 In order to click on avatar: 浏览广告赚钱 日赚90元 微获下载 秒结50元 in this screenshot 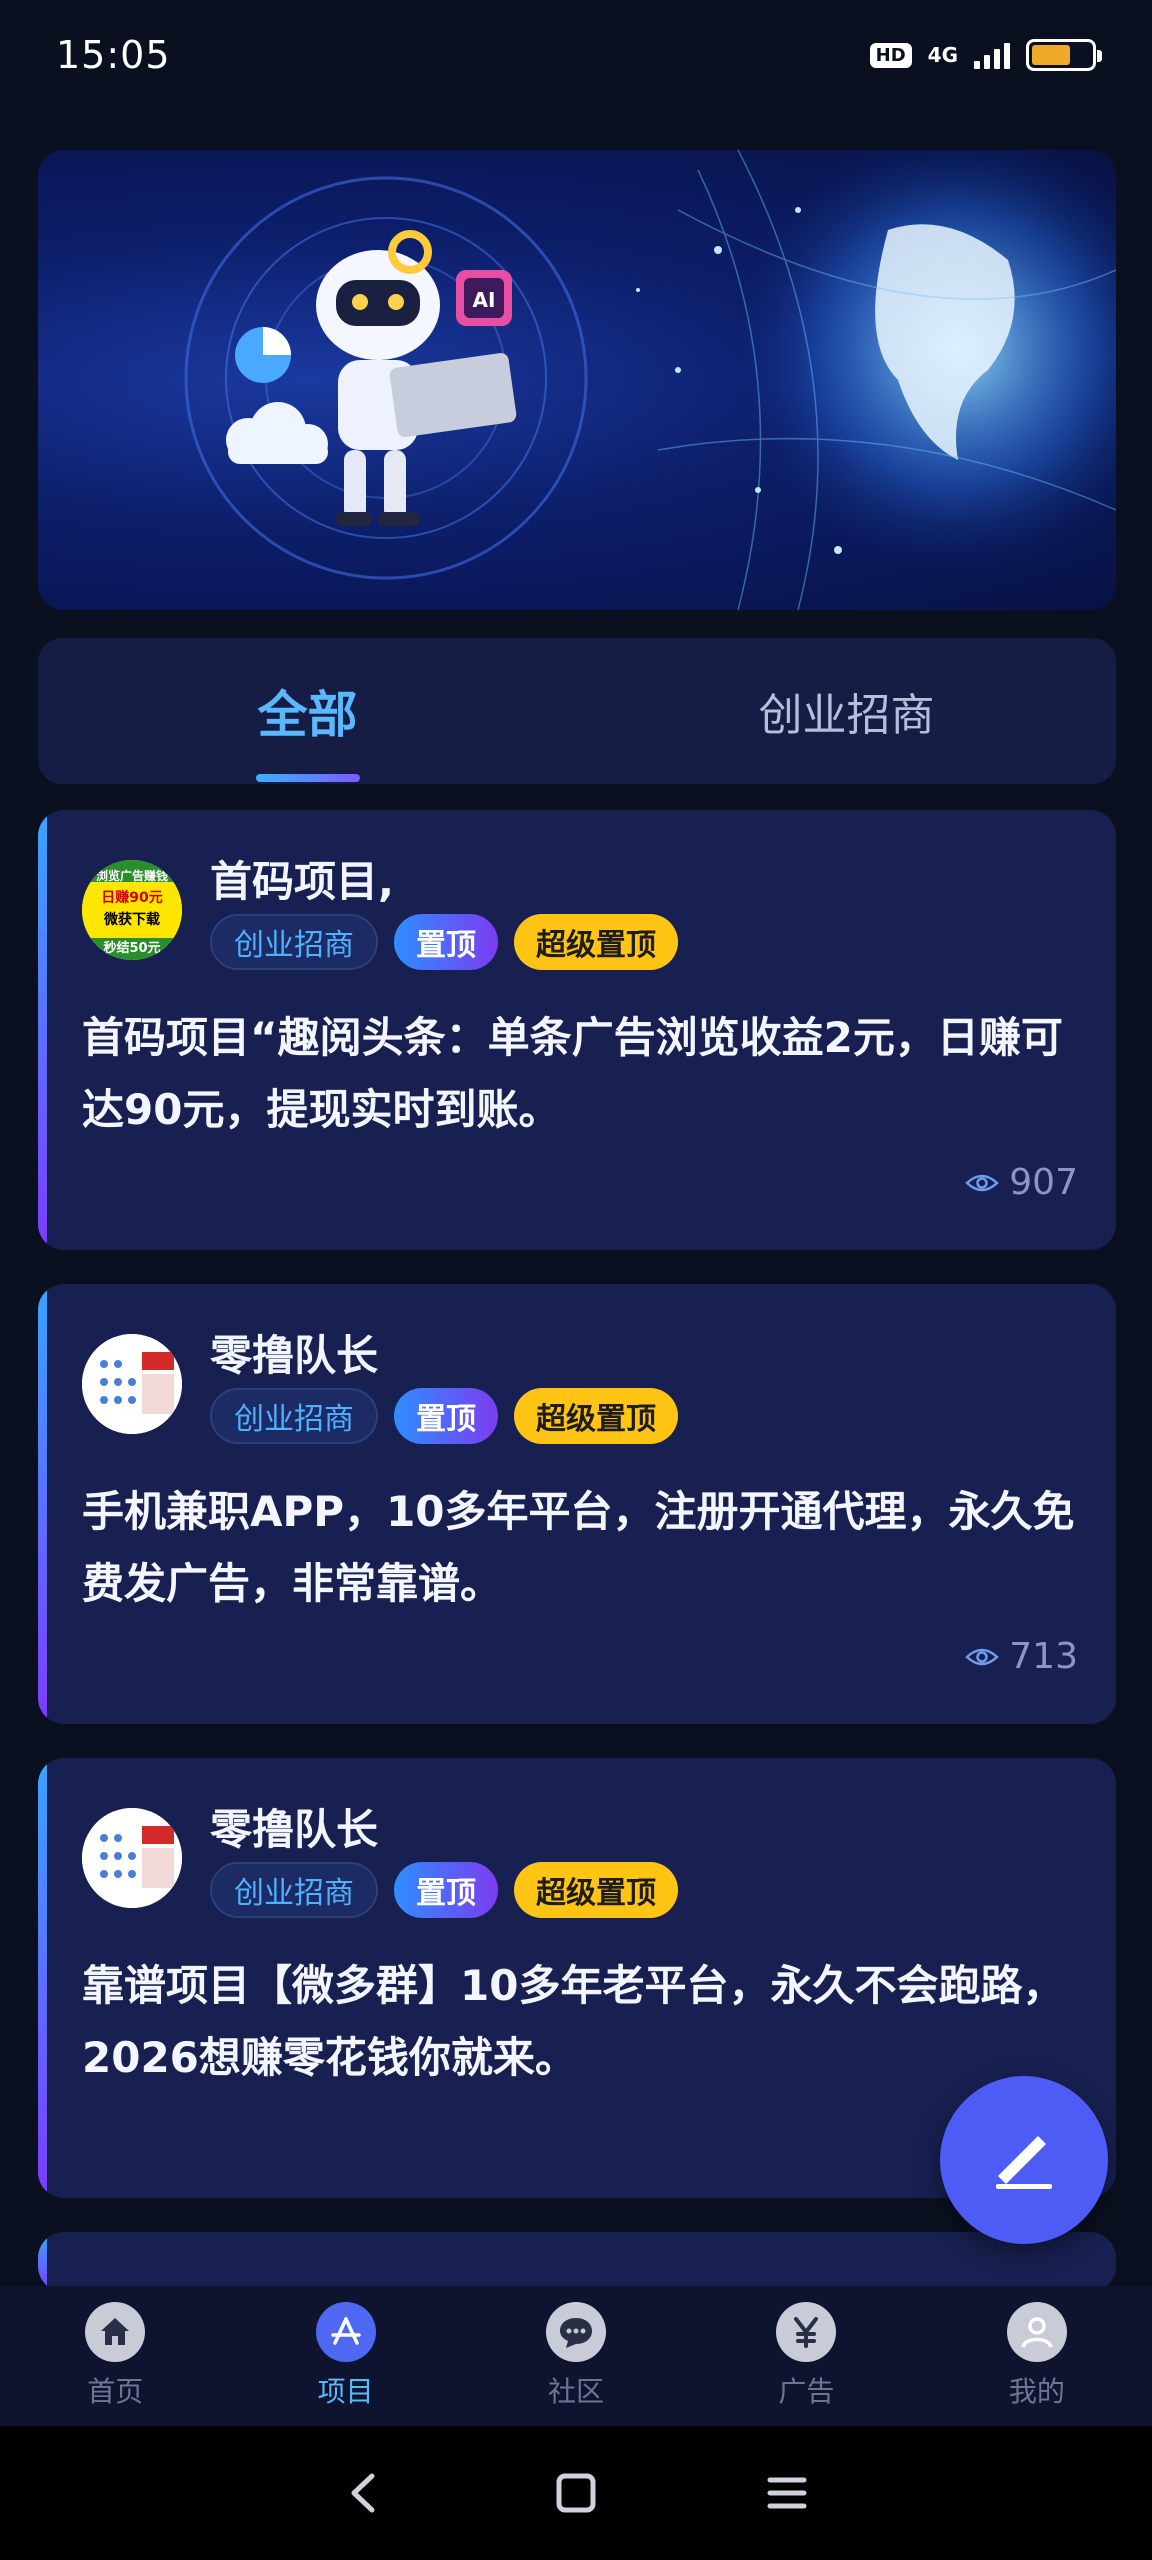, I will do `click(132, 910)`.